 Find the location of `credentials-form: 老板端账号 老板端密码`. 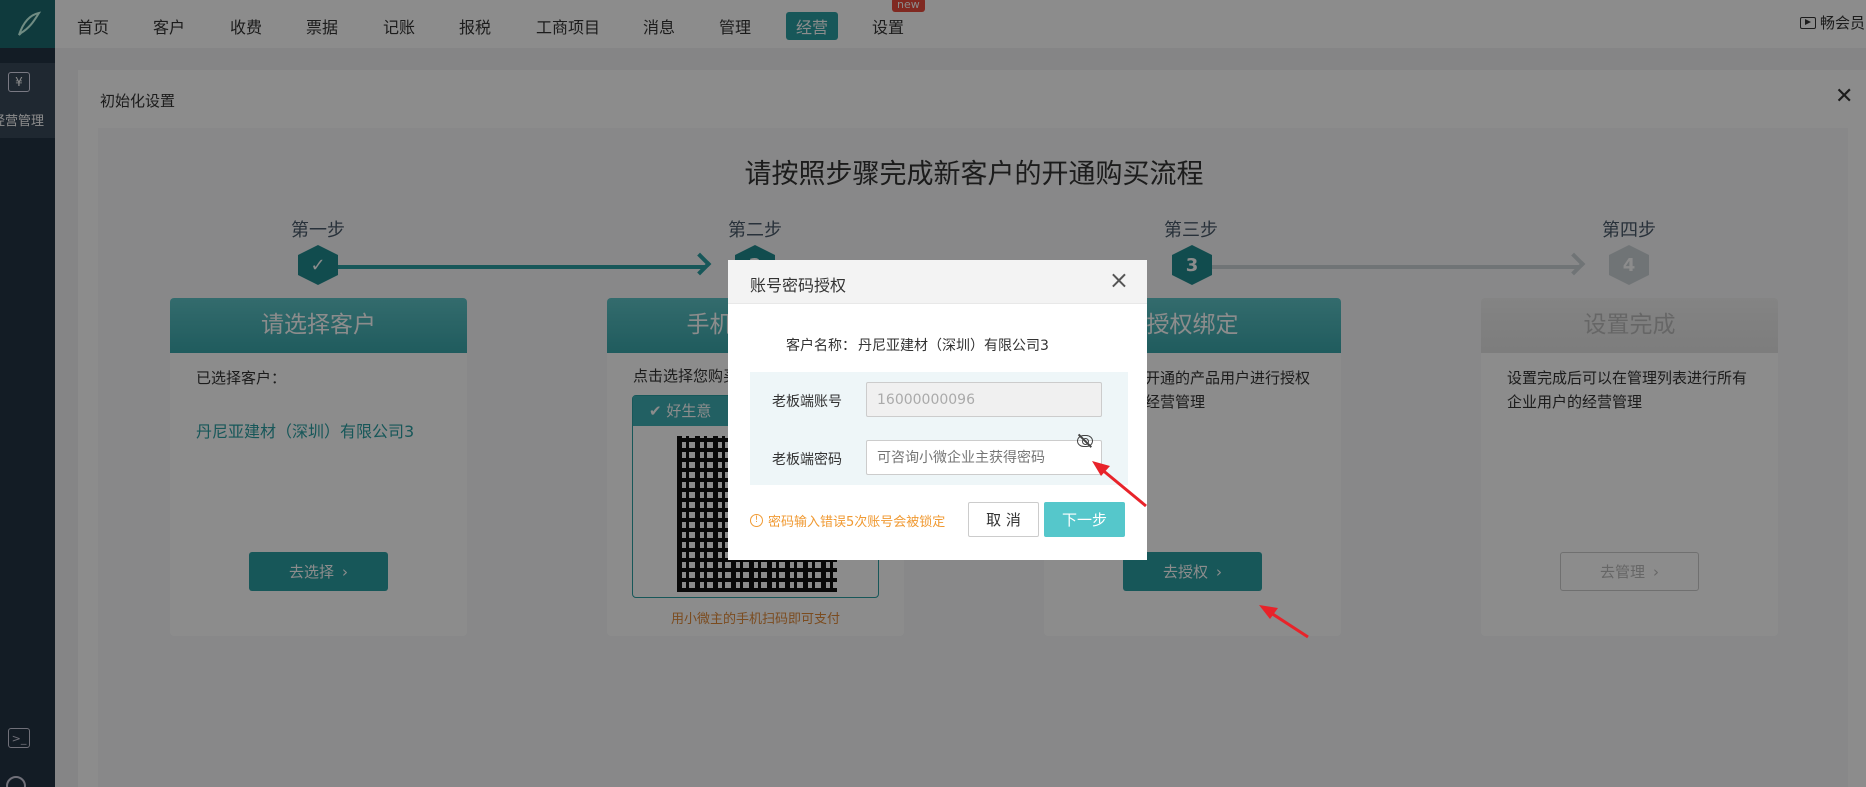

credentials-form: 老板端账号 老板端密码 is located at coordinates (939, 428).